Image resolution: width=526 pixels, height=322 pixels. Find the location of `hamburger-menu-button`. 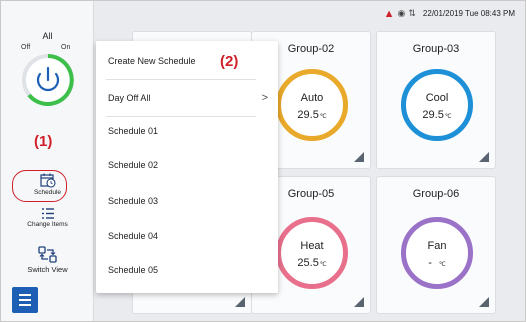

hamburger-menu-button is located at coordinates (25, 300).